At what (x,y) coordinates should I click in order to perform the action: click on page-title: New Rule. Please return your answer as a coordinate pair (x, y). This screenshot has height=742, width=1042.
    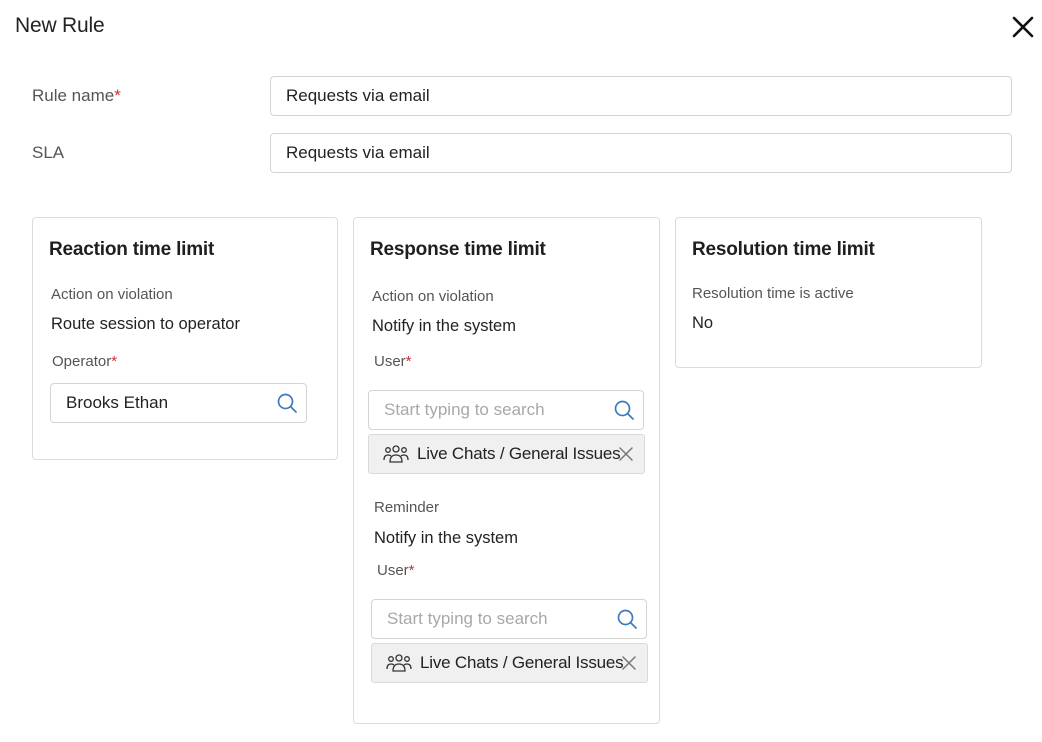
    Looking at the image, I should click on (60, 25).